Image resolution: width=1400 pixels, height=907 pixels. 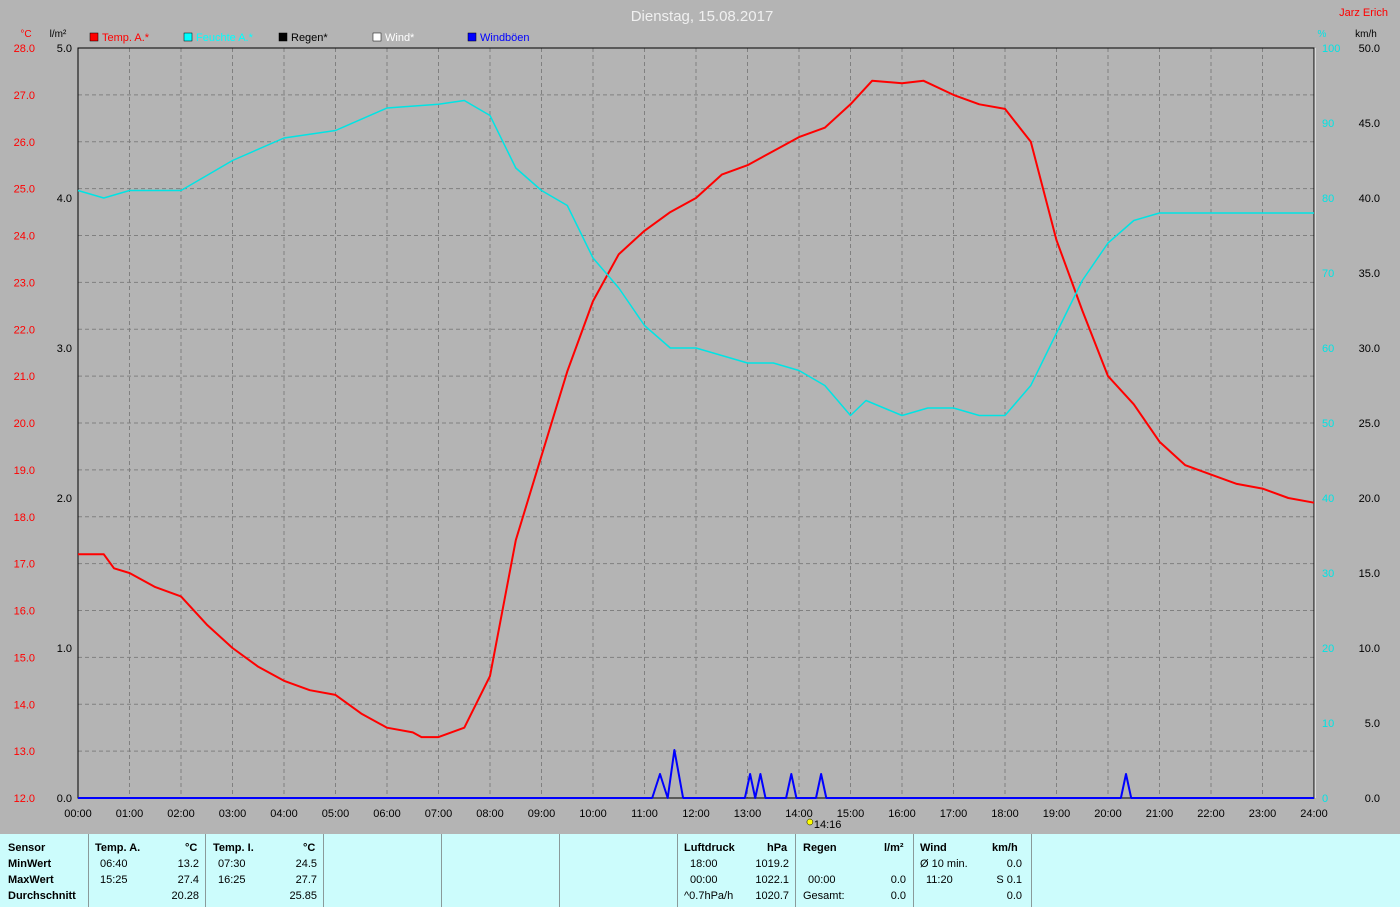 What do you see at coordinates (30, 864) in the screenshot?
I see `row-label-min: MinWert` at bounding box center [30, 864].